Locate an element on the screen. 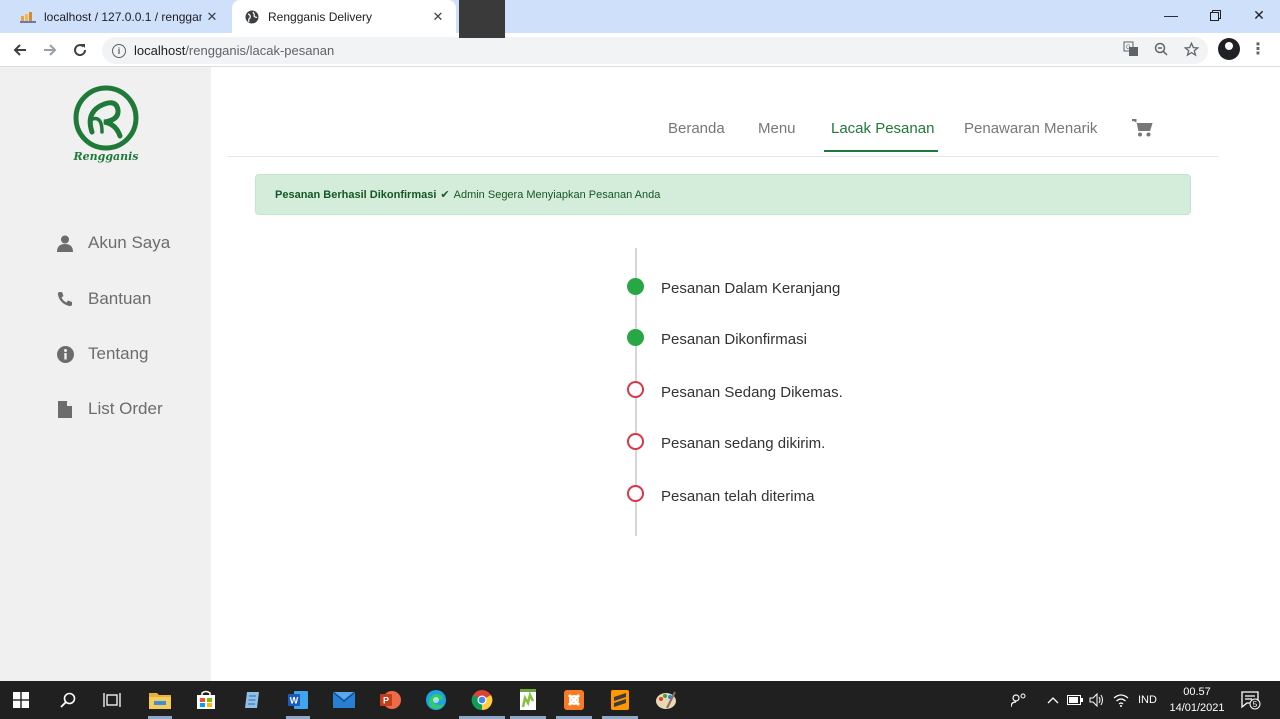 The height and width of the screenshot is (719, 1280). active-nav-indicator is located at coordinates (881, 151).